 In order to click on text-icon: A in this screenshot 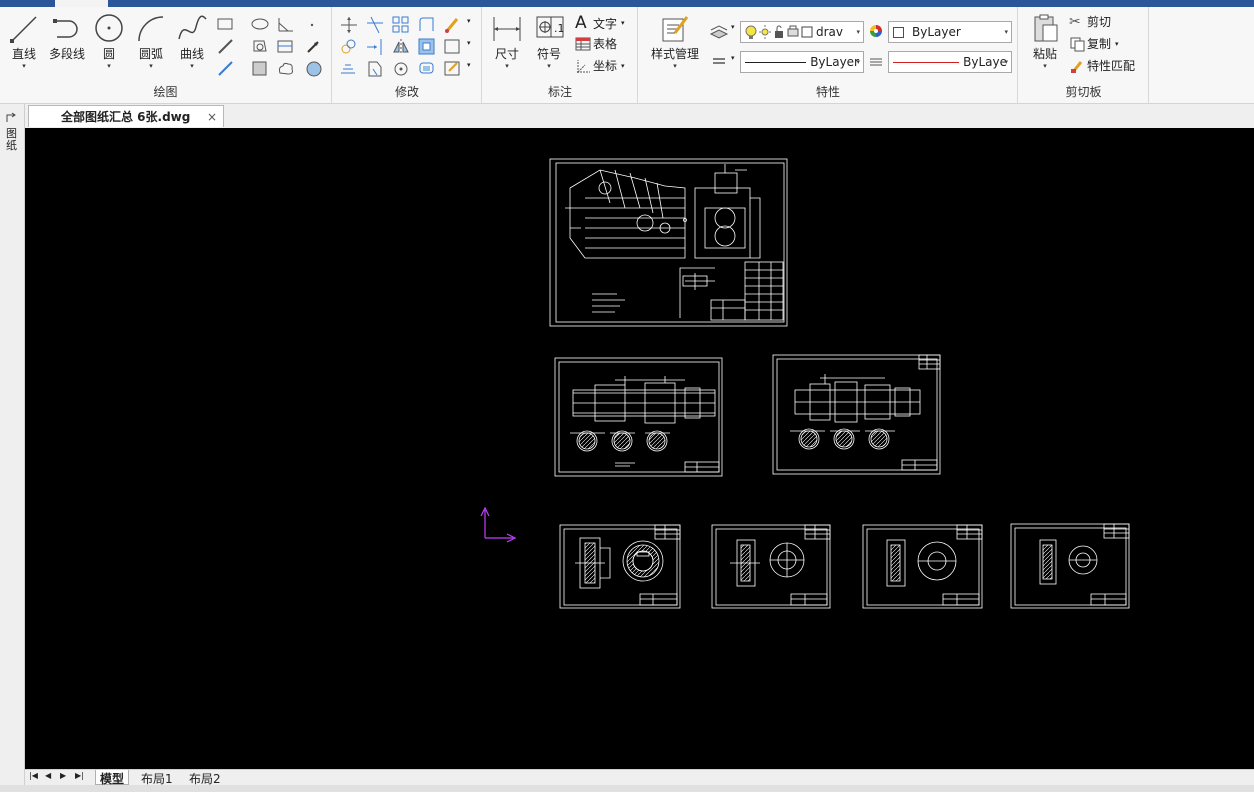, I will do `click(581, 23)`.